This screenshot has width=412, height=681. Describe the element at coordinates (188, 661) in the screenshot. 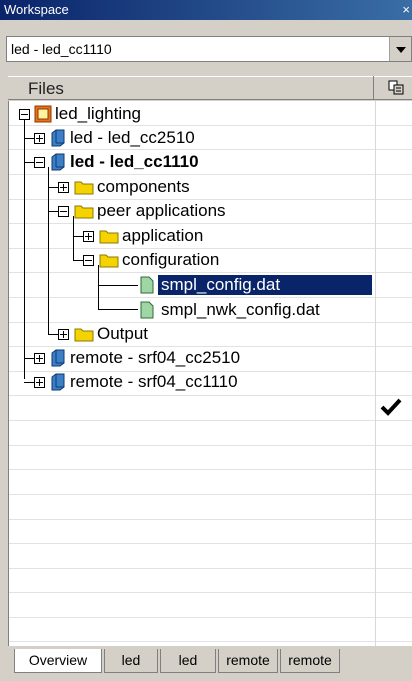

I see `tab-led-2: led` at that location.